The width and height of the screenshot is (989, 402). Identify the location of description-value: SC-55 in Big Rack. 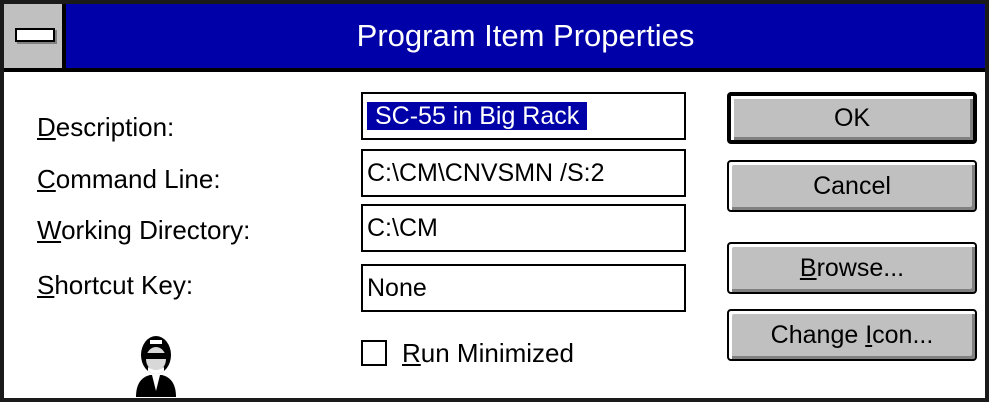
(477, 116).